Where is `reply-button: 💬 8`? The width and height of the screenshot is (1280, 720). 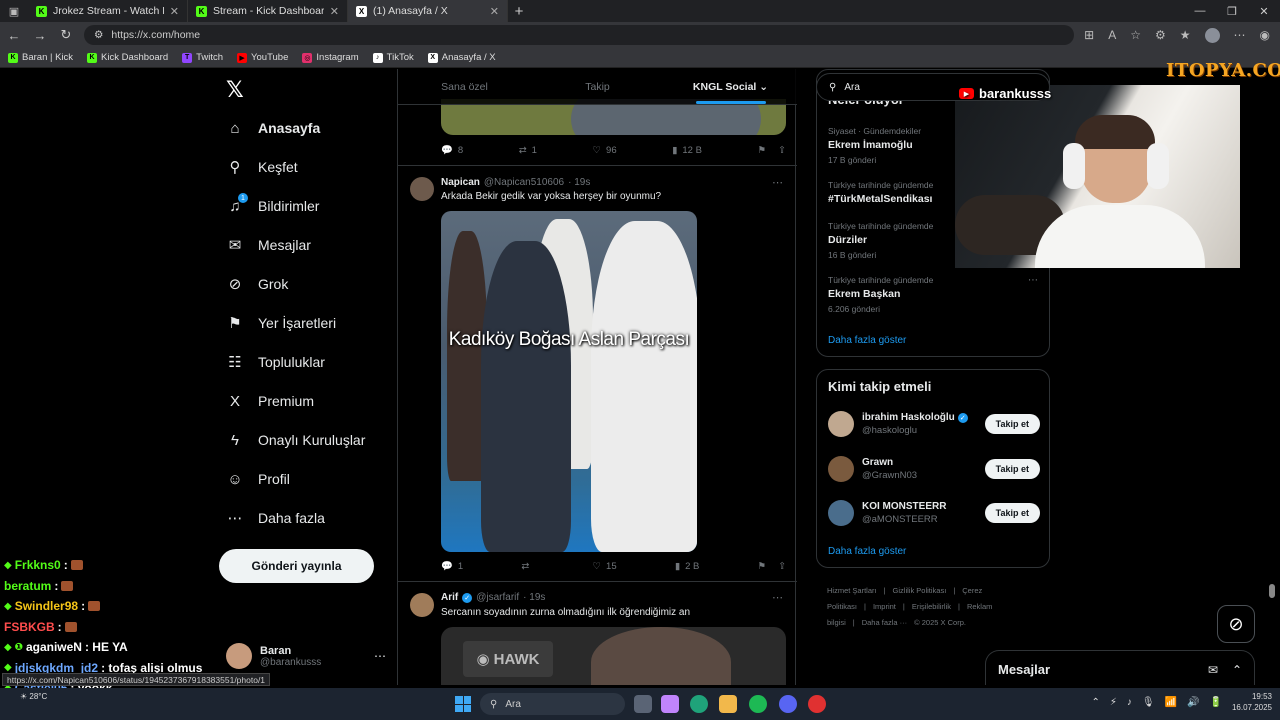
reply-button: 💬 8 is located at coordinates (452, 150).